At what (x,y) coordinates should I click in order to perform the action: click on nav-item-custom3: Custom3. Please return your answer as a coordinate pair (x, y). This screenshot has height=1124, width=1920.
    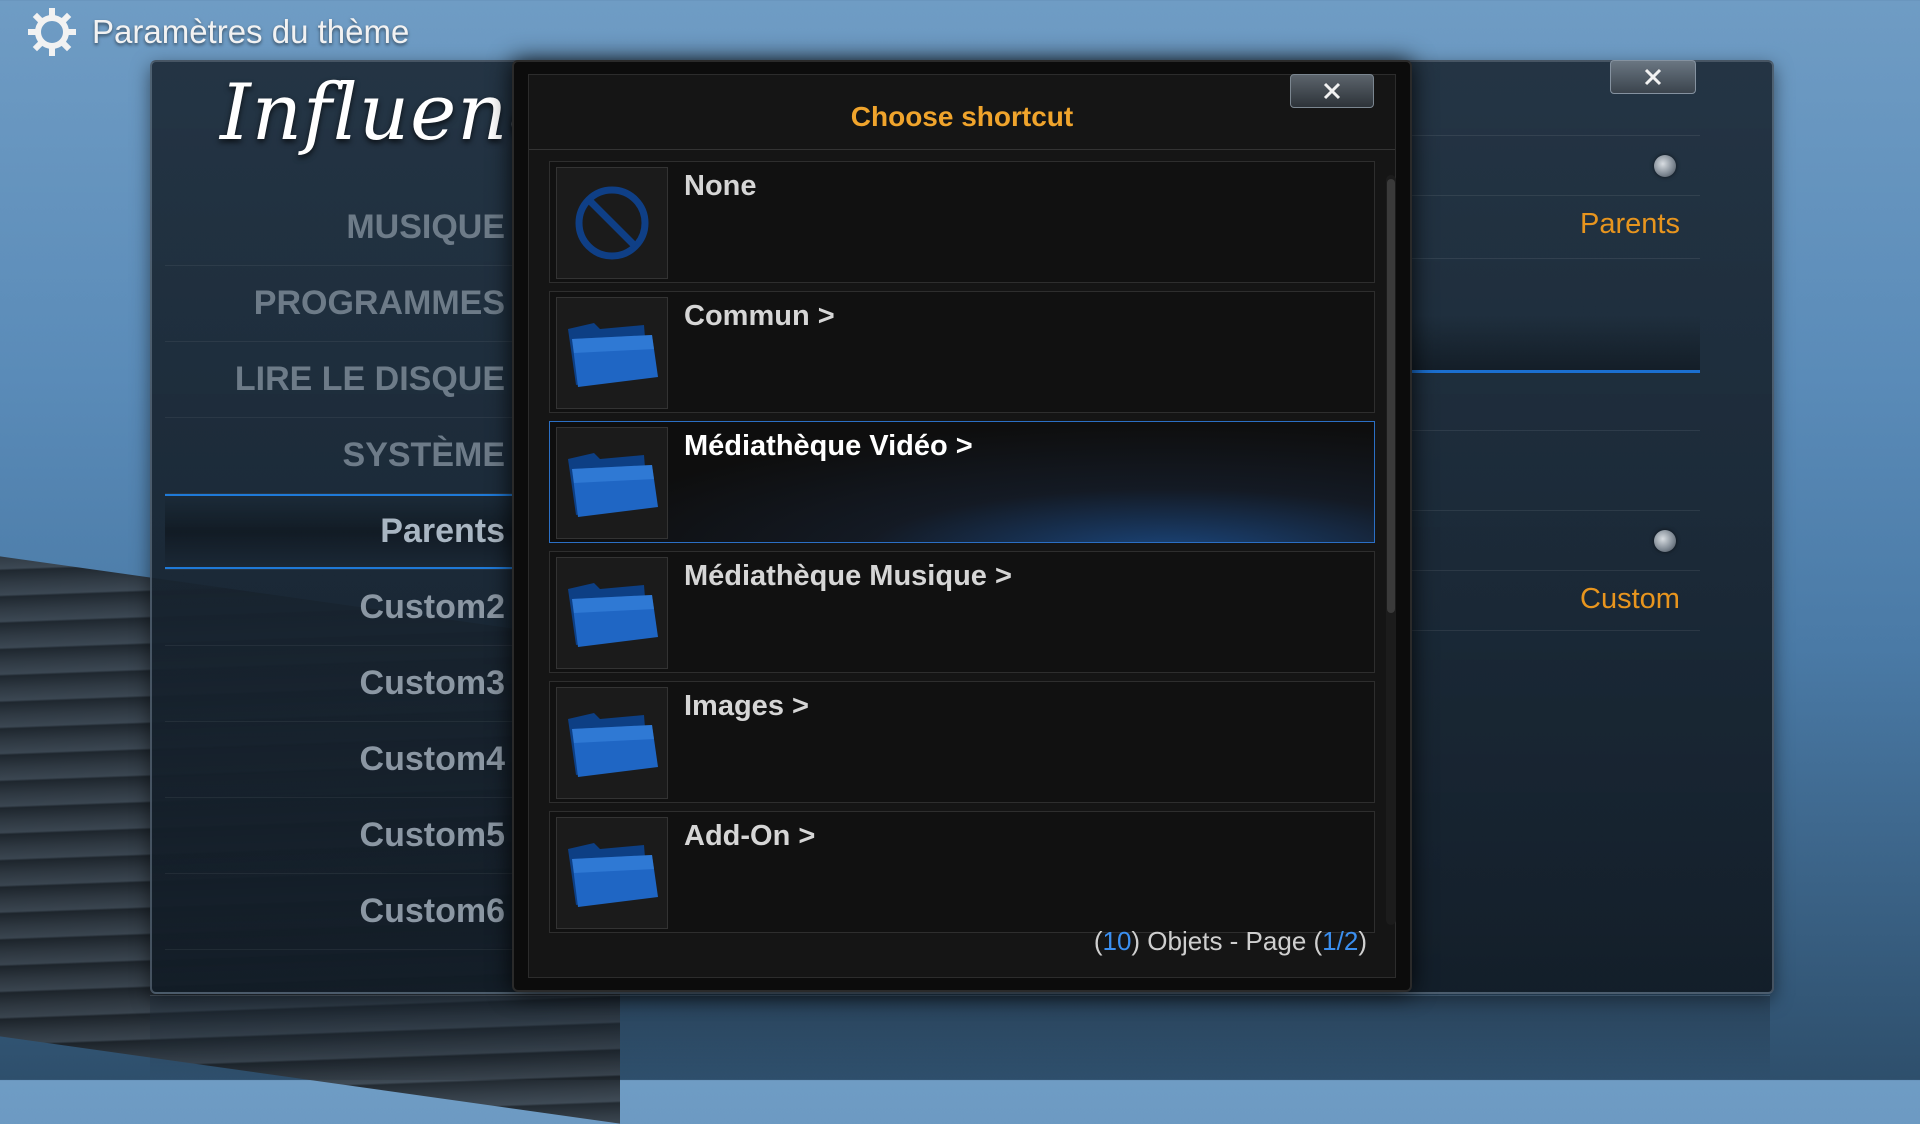
    Looking at the image, I should click on (345, 684).